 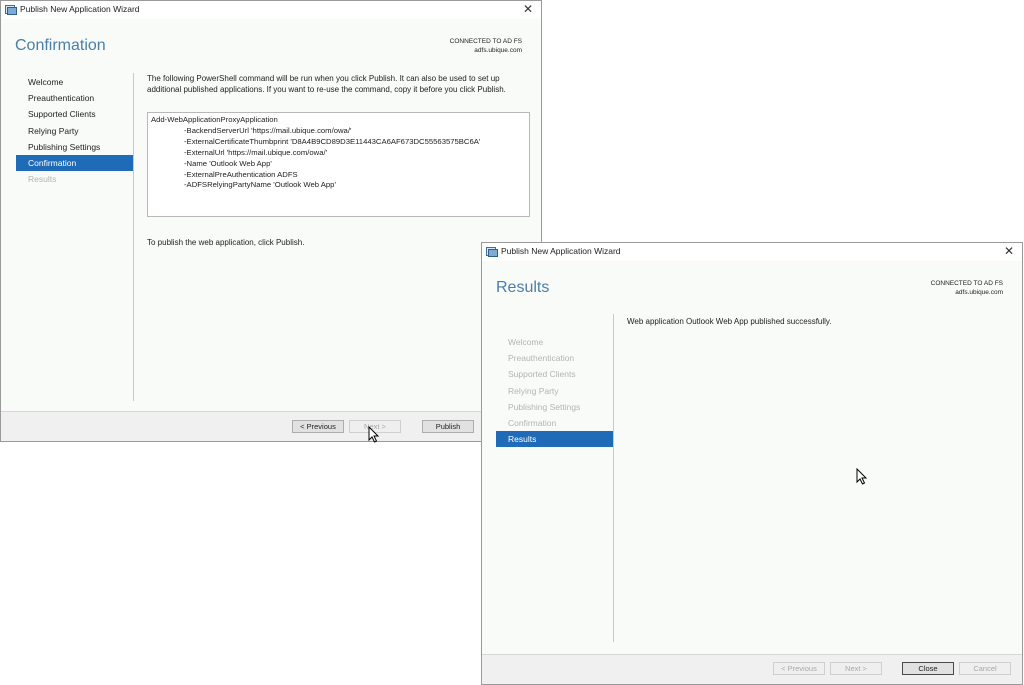 What do you see at coordinates (928, 668) in the screenshot?
I see `close-button: Close` at bounding box center [928, 668].